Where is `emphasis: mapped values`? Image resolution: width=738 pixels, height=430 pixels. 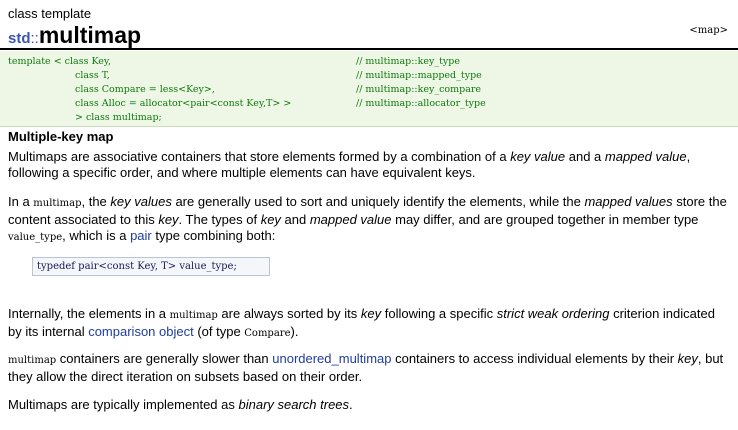 emphasis: mapped values is located at coordinates (628, 201).